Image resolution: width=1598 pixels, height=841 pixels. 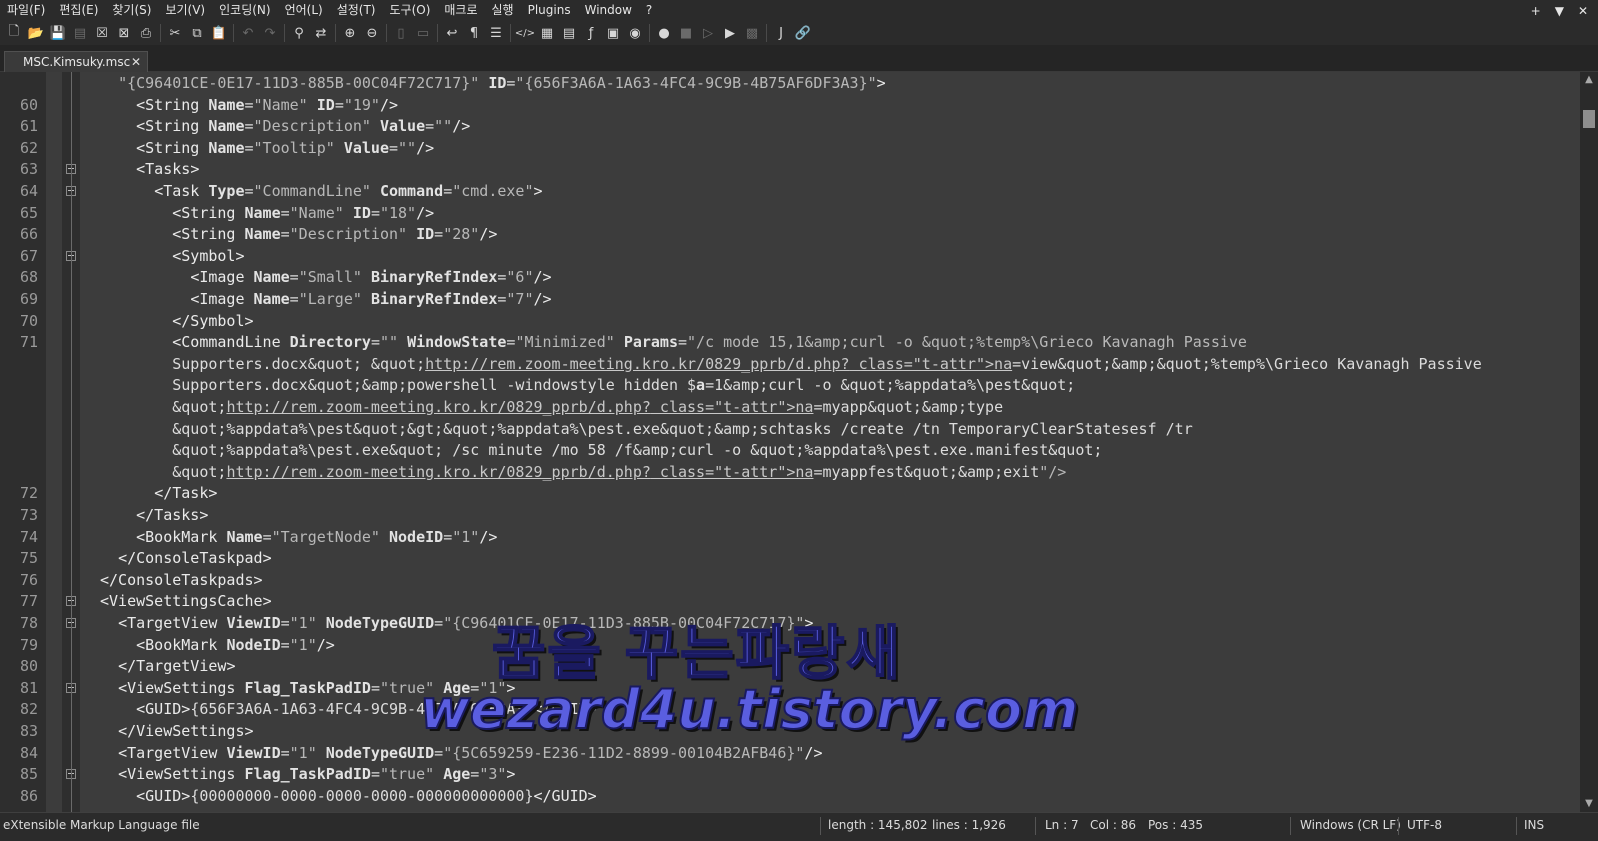 What do you see at coordinates (790, 601) in the screenshot?
I see `code-line: 77 <ViewSettingsCache>` at bounding box center [790, 601].